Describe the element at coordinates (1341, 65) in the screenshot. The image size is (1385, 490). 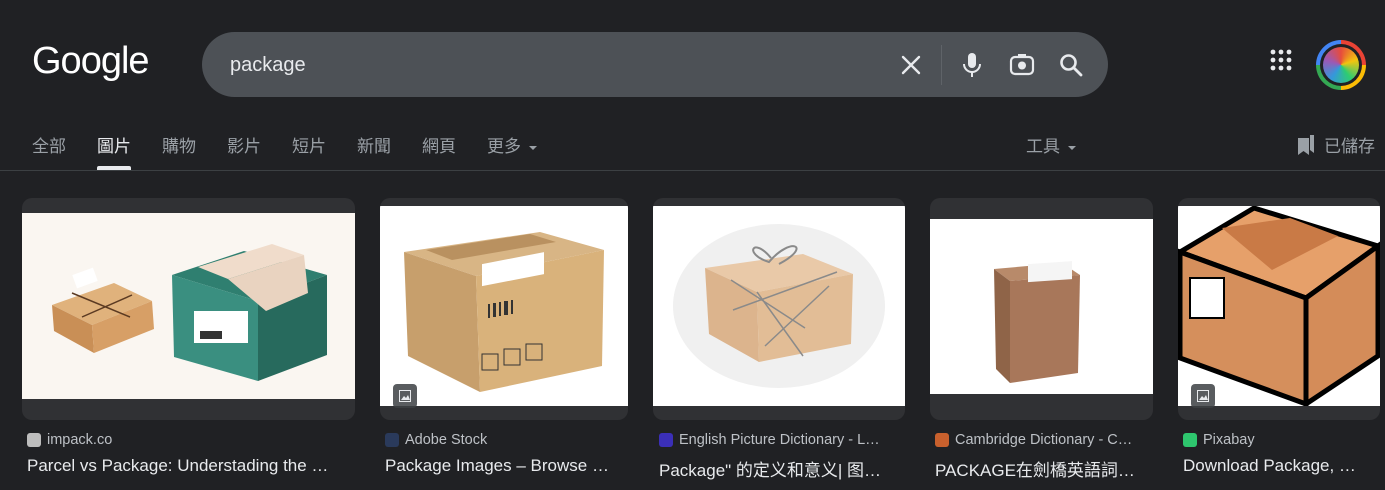
I see `account-avatar` at that location.